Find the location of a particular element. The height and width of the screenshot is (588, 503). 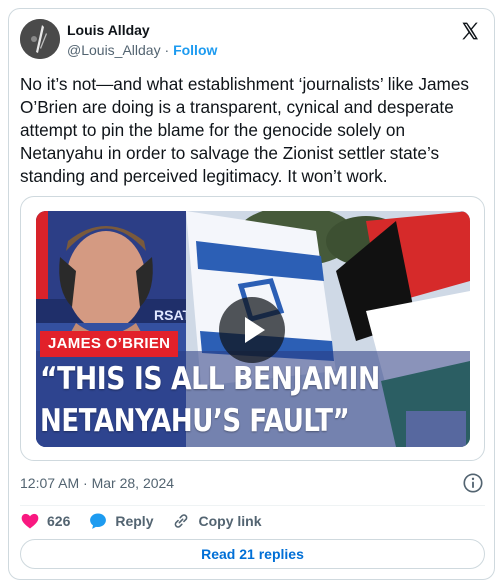

avatar is located at coordinates (40, 39).